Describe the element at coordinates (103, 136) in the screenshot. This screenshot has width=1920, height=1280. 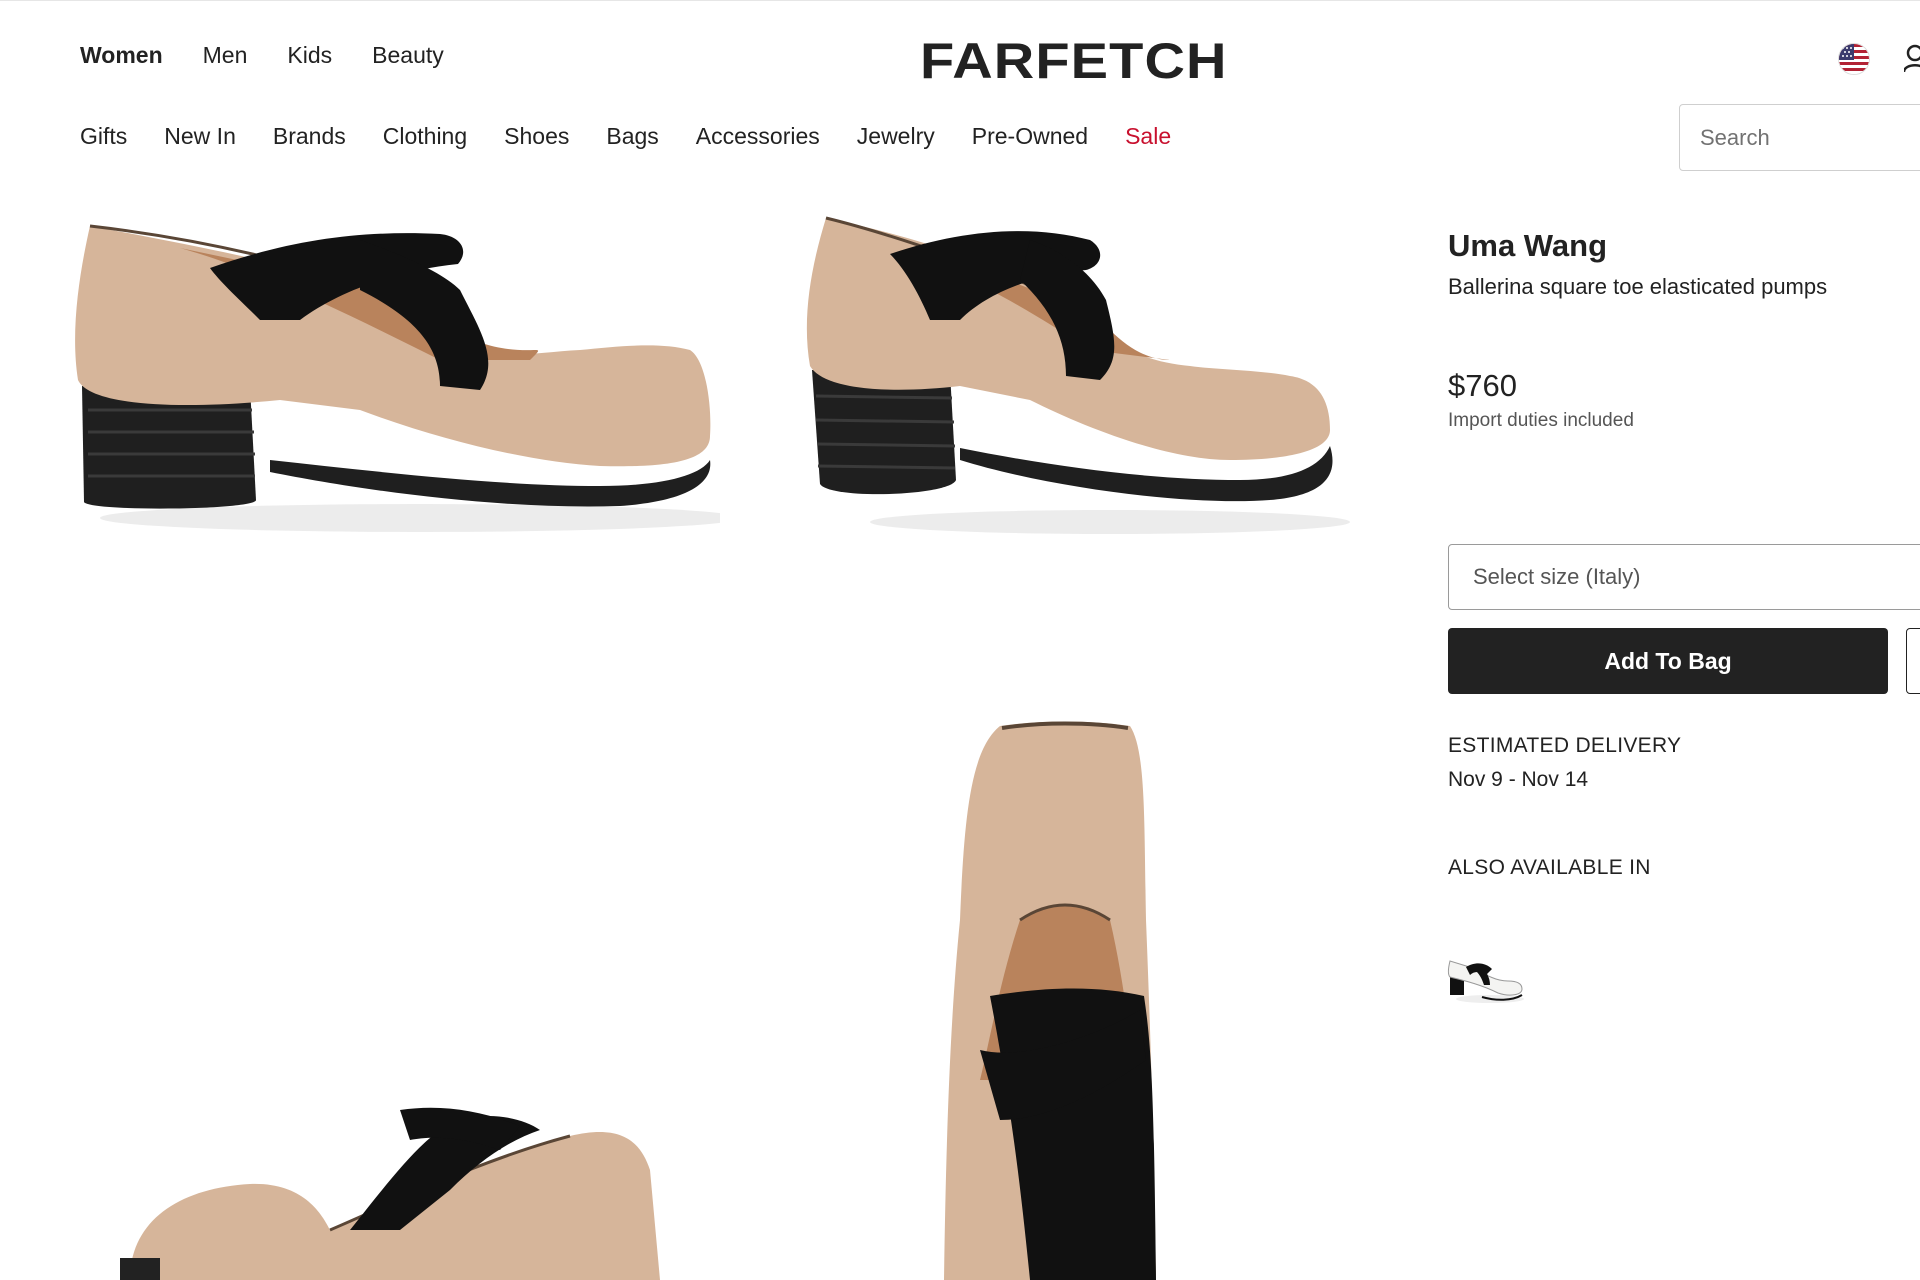
I see `cat-gifts: Gifts` at that location.